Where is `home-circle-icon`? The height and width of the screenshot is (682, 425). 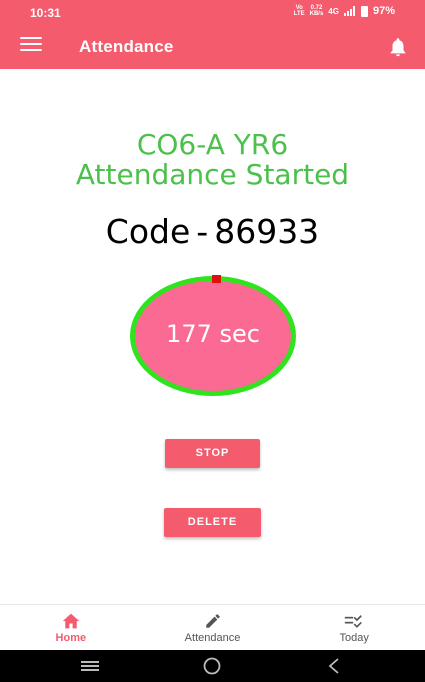
home-circle-icon is located at coordinates (212, 666).